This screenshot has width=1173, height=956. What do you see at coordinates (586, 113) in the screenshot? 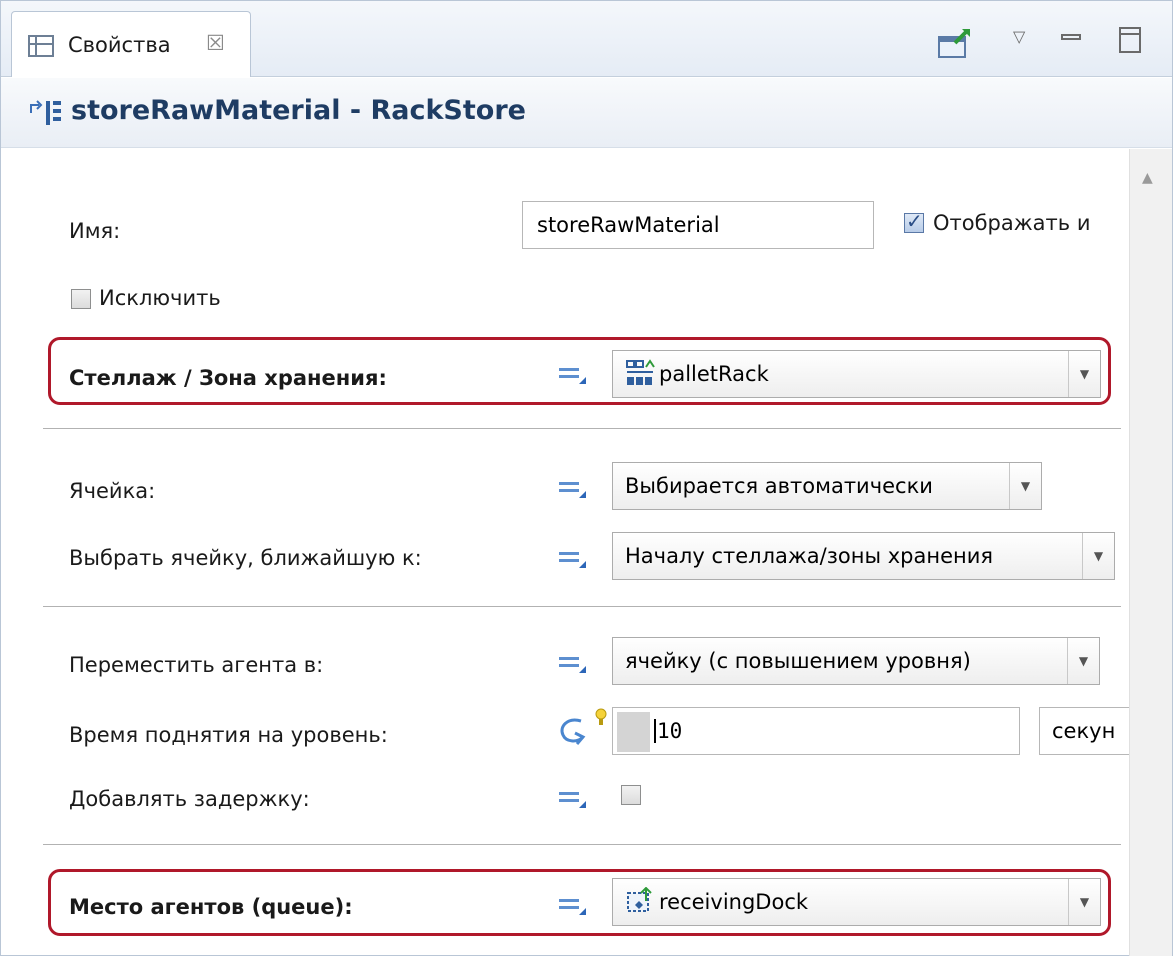
I see `properties-header: storeRawMaterial - RackStore` at bounding box center [586, 113].